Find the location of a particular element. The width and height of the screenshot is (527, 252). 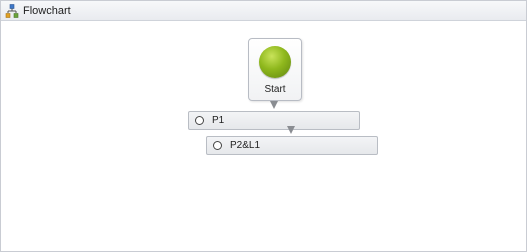

connector-arrow-start-p1 is located at coordinates (274, 105).